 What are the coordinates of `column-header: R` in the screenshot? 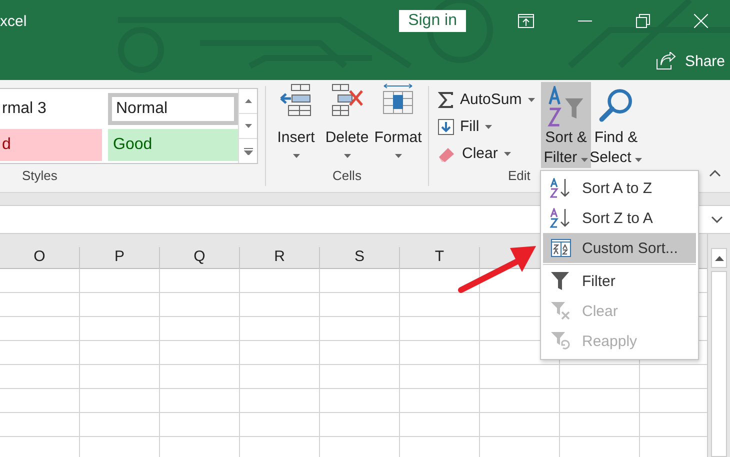 It's located at (280, 258).